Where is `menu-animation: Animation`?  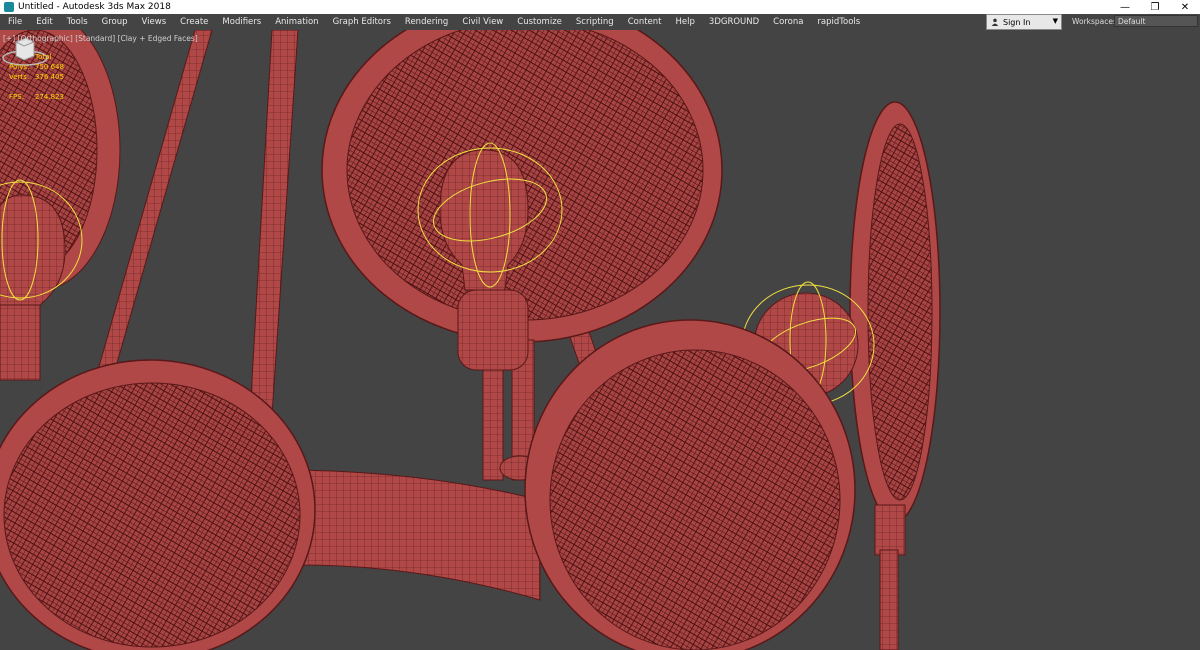
menu-animation: Animation is located at coordinates (296, 22).